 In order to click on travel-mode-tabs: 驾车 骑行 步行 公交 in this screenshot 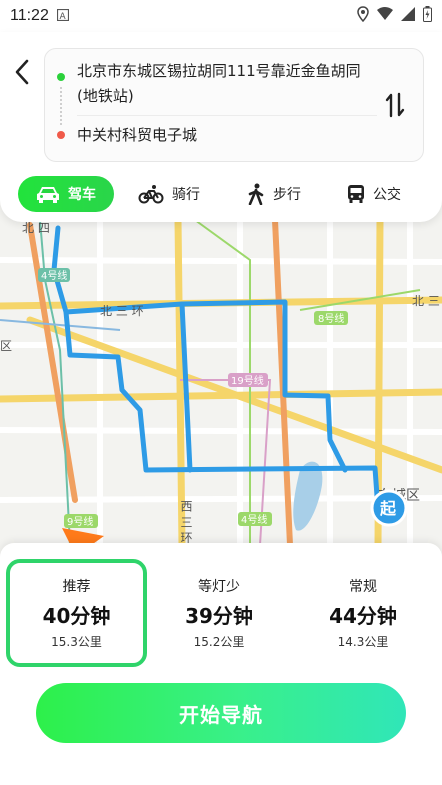, I will do `click(223, 194)`.